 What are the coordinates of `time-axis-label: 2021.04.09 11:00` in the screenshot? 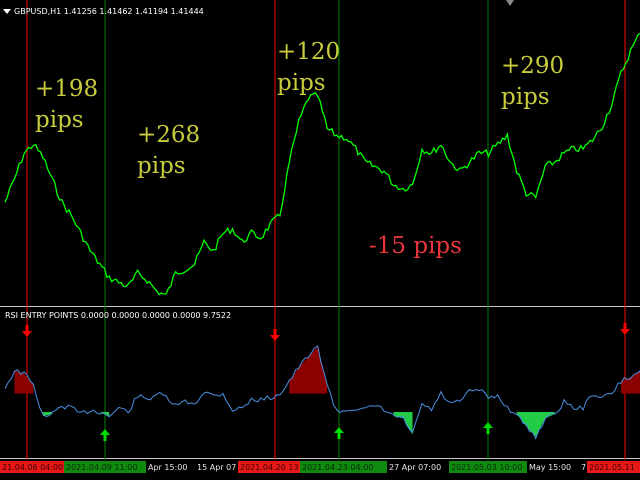 It's located at (101, 467).